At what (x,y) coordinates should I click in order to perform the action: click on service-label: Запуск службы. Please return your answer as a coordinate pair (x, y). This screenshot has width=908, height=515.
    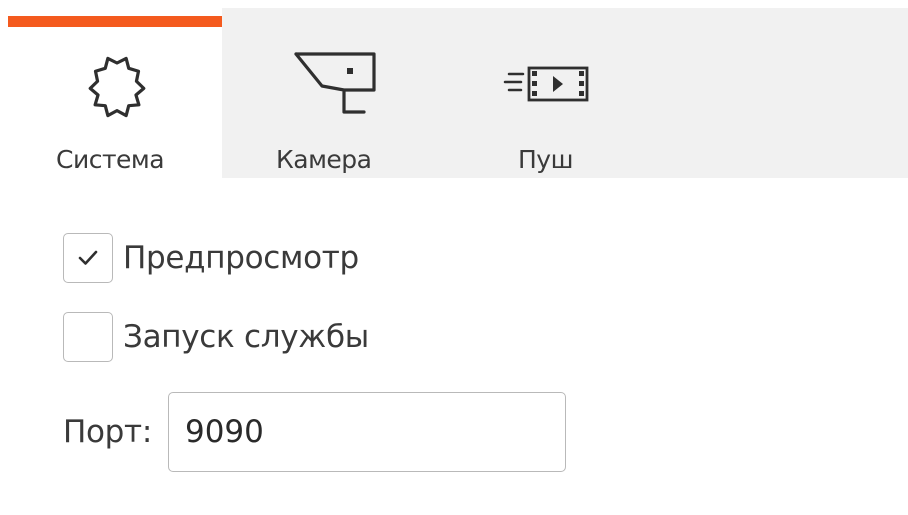
    Looking at the image, I should click on (246, 337).